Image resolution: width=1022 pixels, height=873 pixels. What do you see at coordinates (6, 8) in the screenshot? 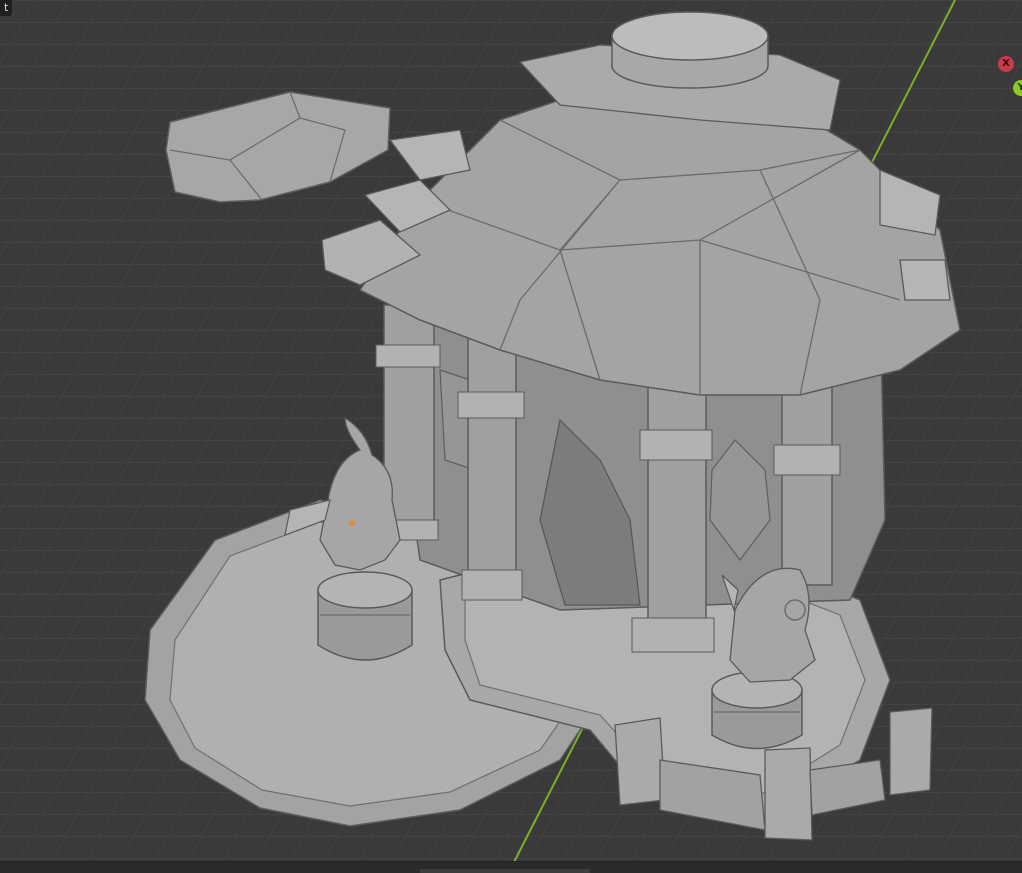
I see `viewport-mode-label: t` at bounding box center [6, 8].